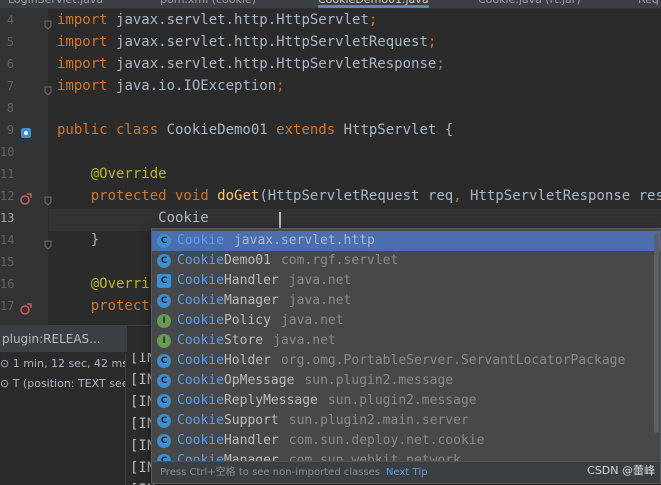 This screenshot has height=485, width=661. I want to click on completion-text: CookieSupport sun.plugin2.main.server, so click(323, 421).